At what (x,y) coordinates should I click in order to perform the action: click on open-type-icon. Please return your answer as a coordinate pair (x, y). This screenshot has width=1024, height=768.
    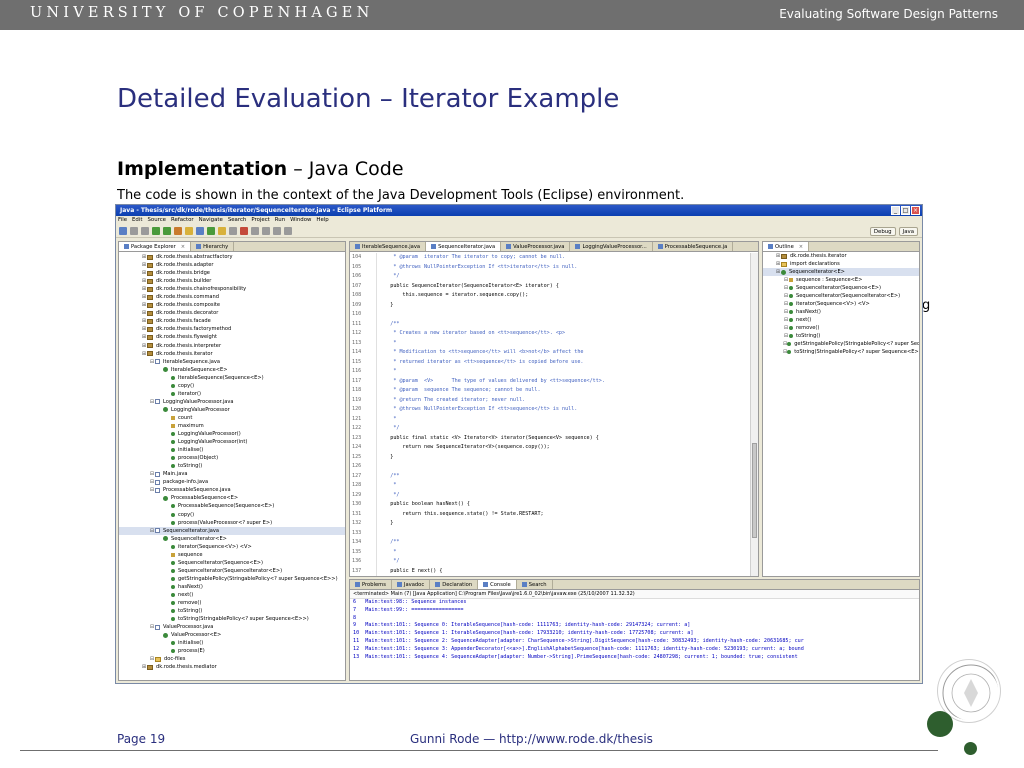
    Looking at the image, I should click on (222, 231).